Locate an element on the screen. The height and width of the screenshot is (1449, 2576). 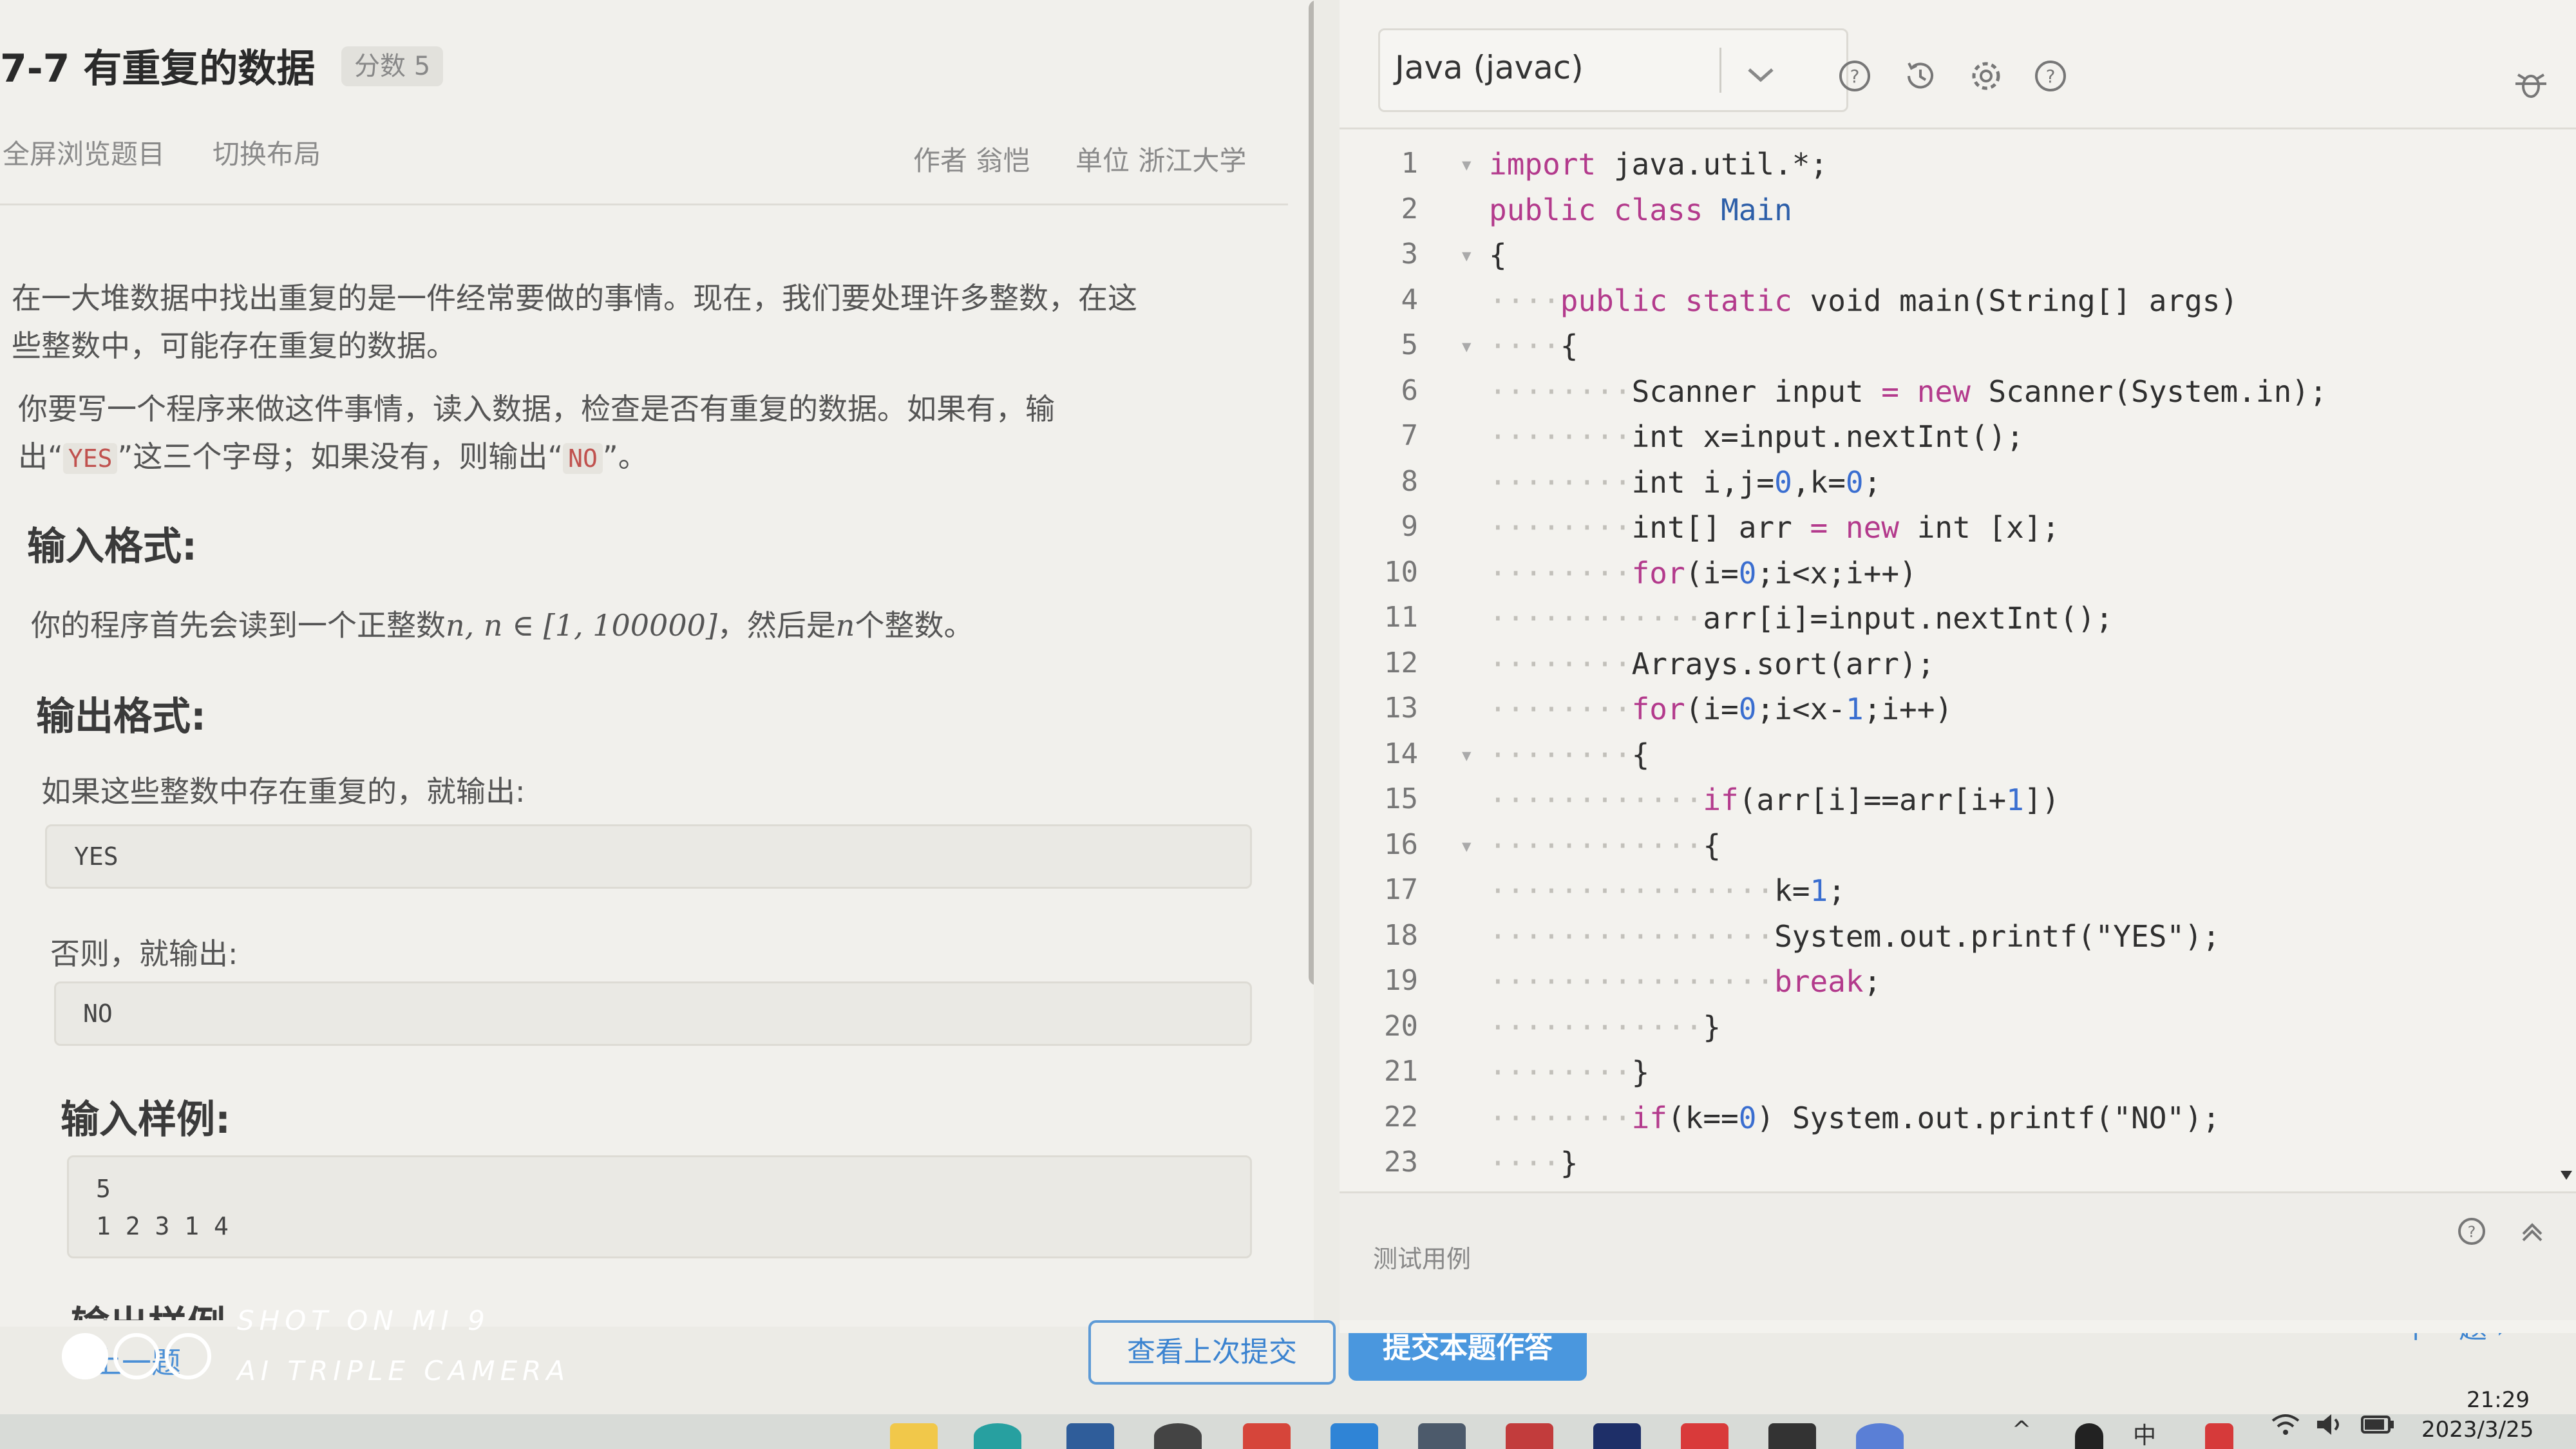
text: ”这三个字母；如果没有，则输出“ is located at coordinates (340, 457).